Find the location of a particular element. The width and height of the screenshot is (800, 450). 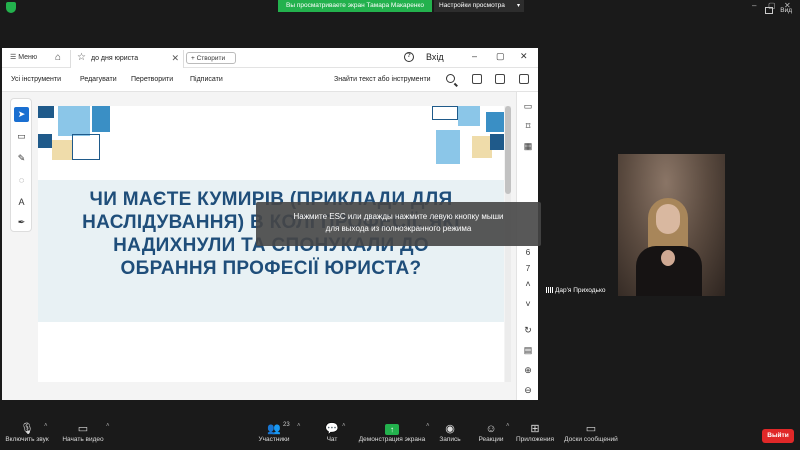

select-icon: ➤ is located at coordinates (21, 114).